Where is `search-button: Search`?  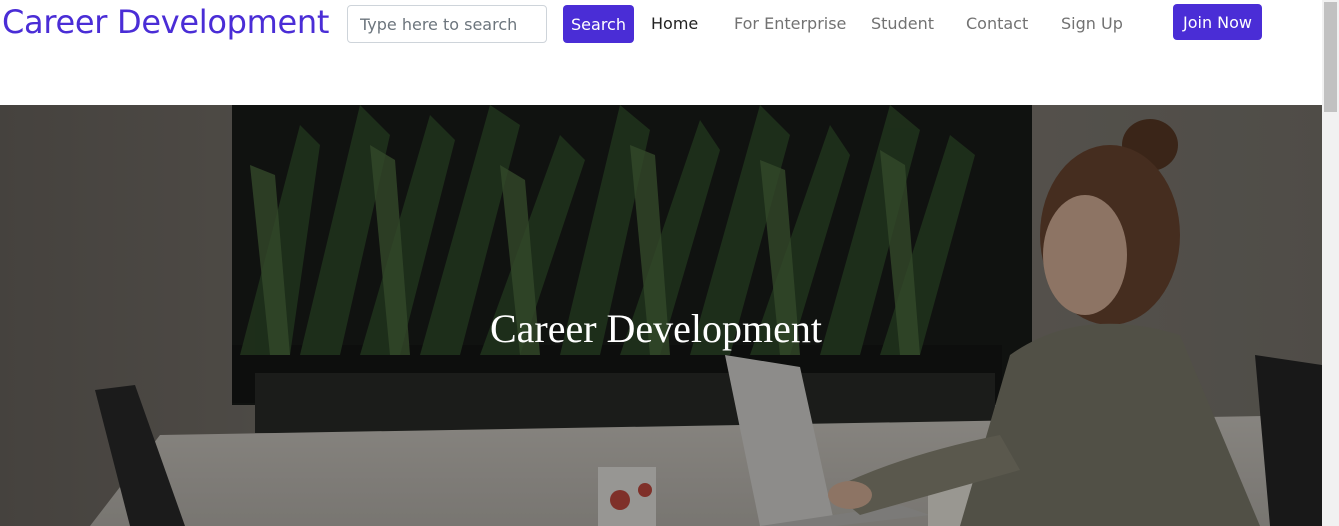 search-button: Search is located at coordinates (598, 24).